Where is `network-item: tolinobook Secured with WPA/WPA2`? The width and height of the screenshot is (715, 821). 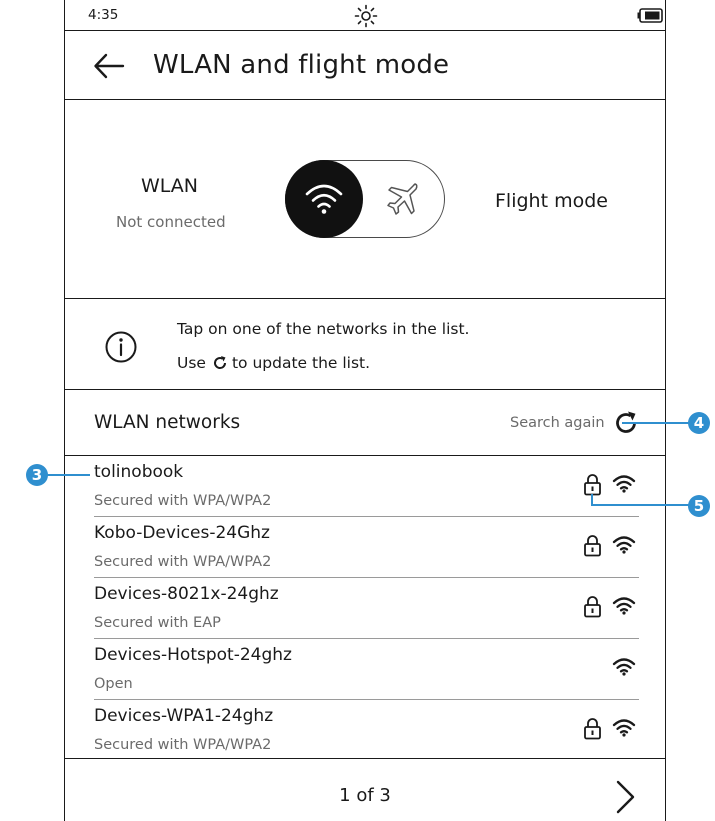
network-item: tolinobook Secured with WPA/WPA2 is located at coordinates (366, 486).